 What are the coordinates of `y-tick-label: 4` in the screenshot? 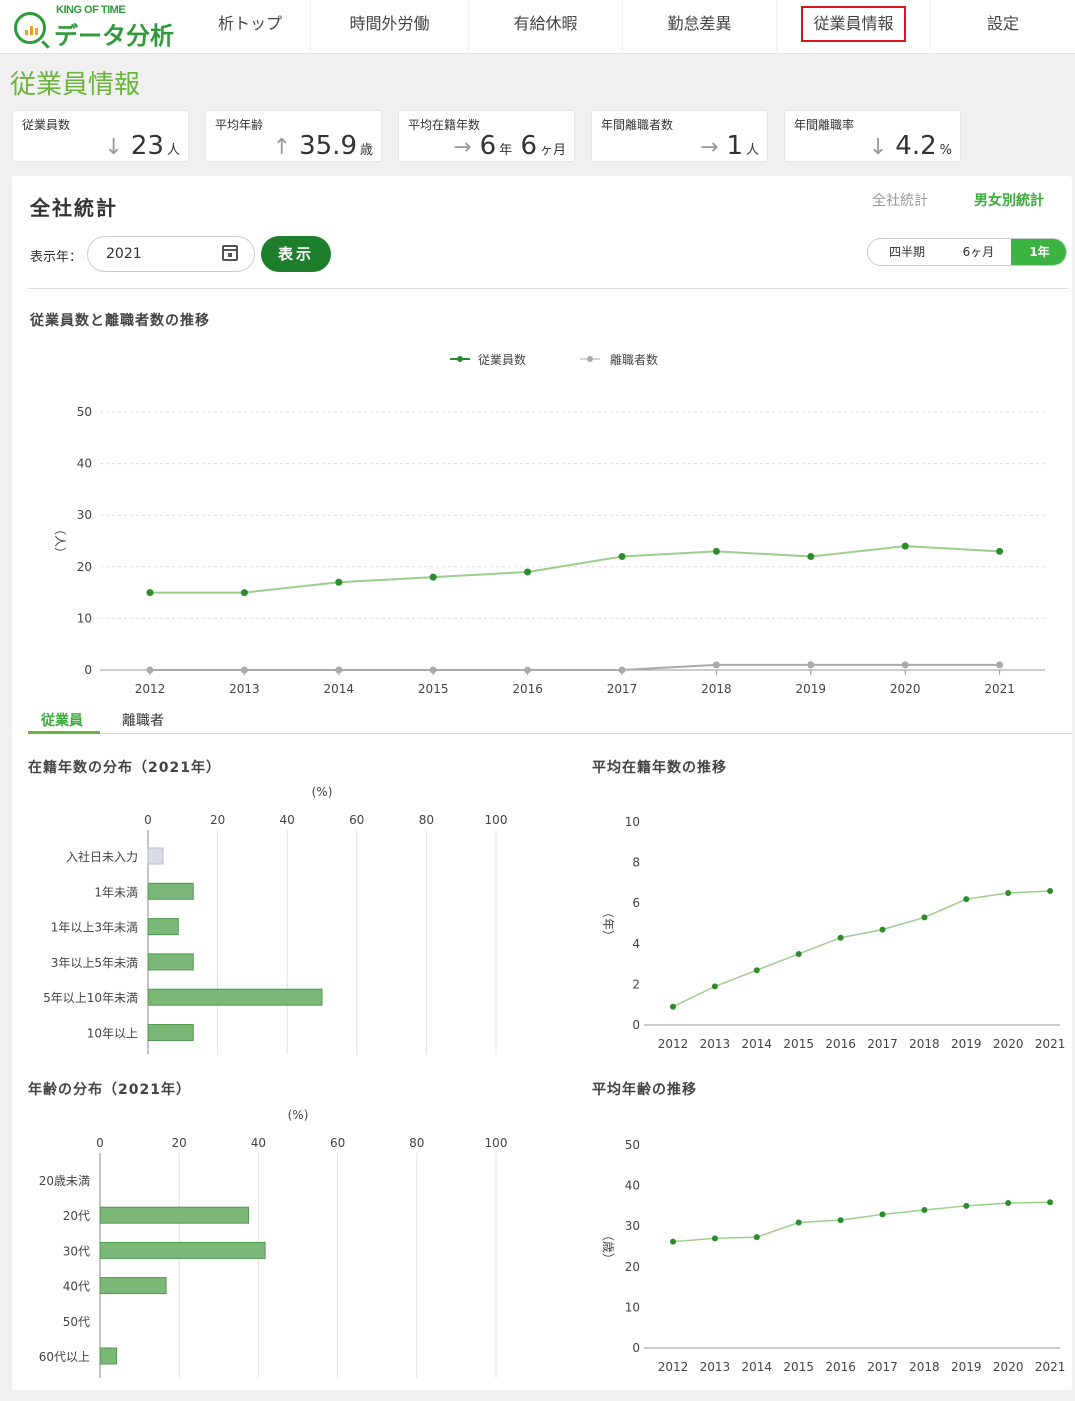 It's located at (636, 944).